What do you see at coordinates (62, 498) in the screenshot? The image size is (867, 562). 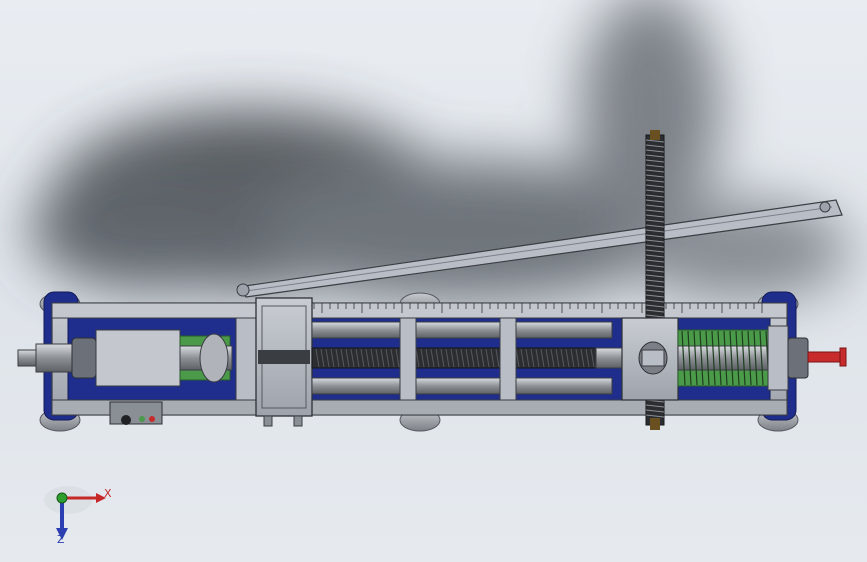 I see `y-axis-dot` at bounding box center [62, 498].